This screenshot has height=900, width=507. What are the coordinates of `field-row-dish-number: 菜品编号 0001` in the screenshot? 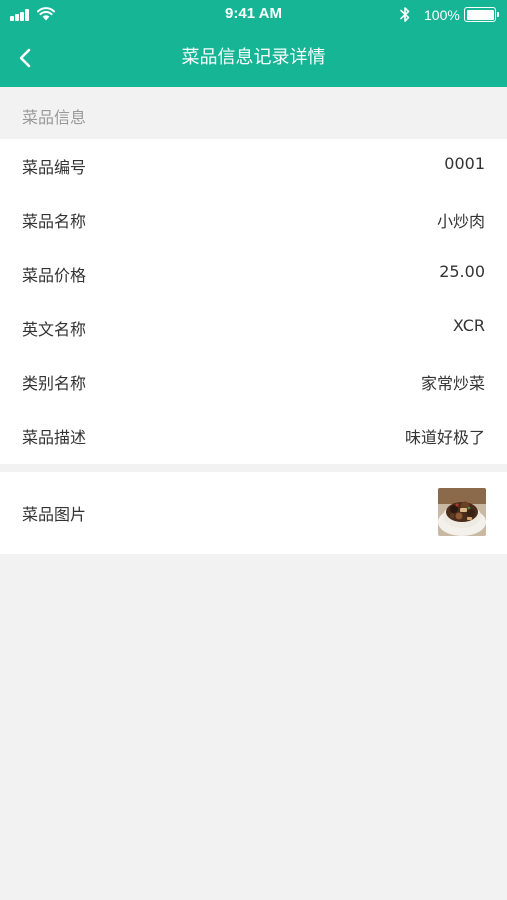 It's located at (253, 166).